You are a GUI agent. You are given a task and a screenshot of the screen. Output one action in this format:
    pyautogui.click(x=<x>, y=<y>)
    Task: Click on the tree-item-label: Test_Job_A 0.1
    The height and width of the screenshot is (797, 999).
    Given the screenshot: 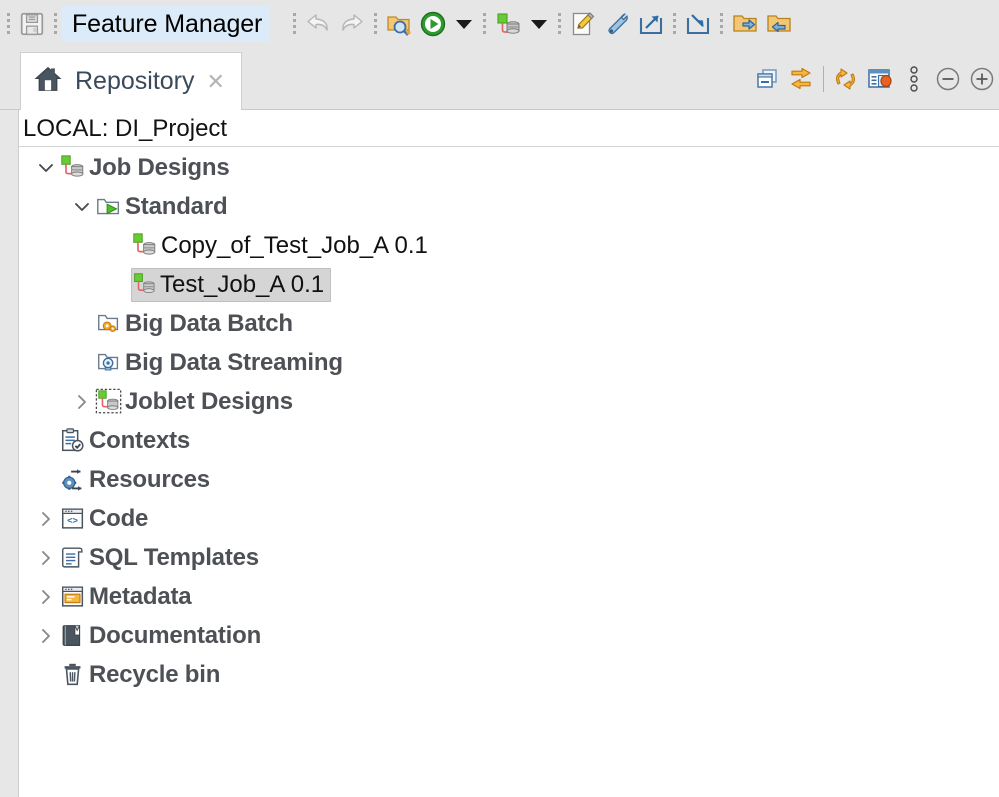 What is the action you would take?
    pyautogui.click(x=242, y=284)
    